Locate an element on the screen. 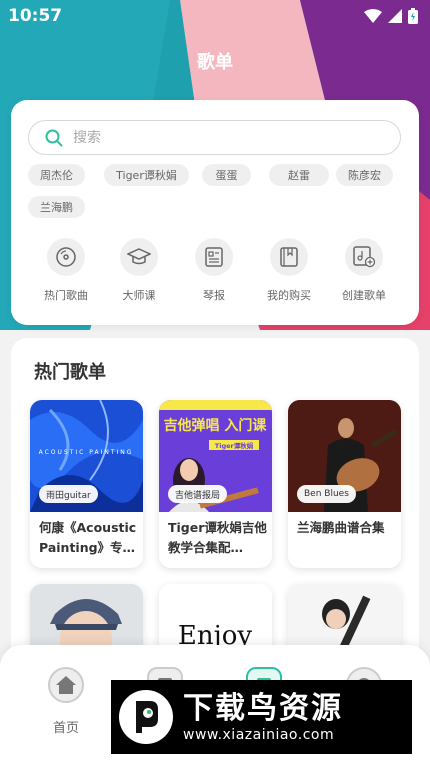 This screenshot has height=764, width=430. wifi-icon is located at coordinates (373, 16).